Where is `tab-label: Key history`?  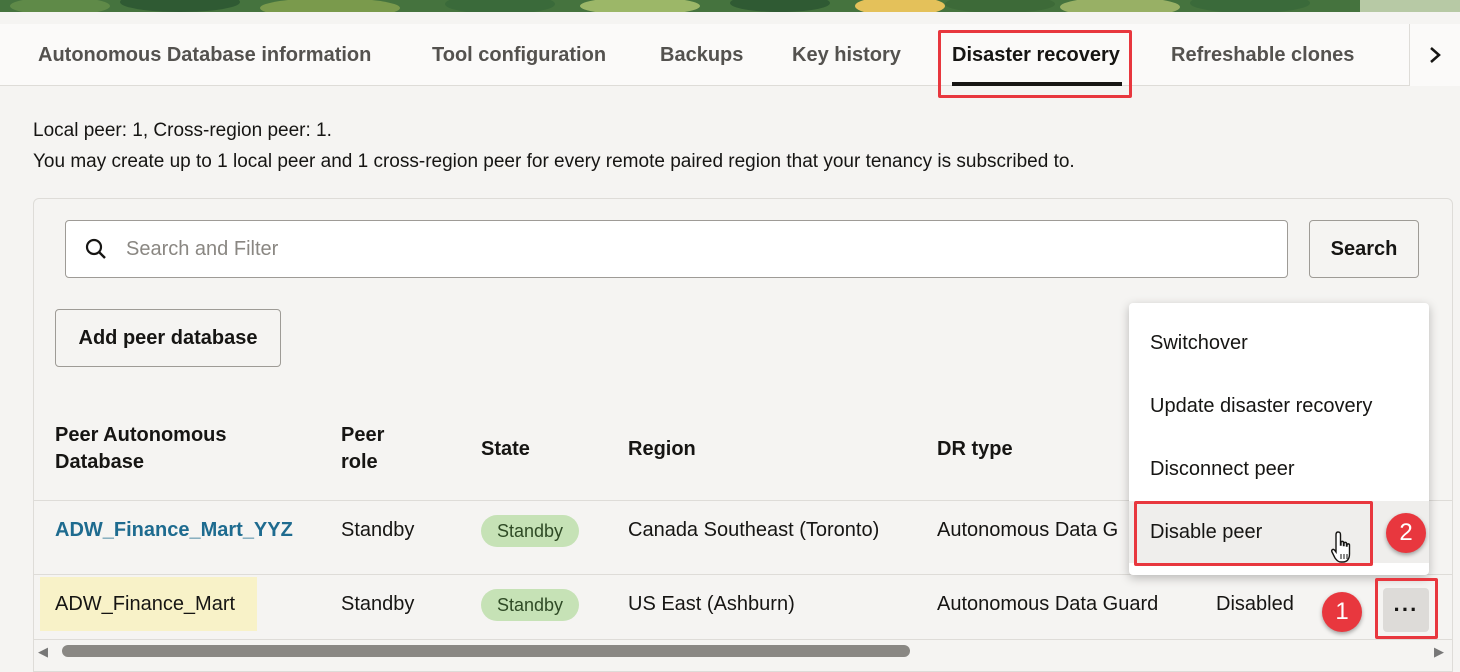
tab-label: Key history is located at coordinates (846, 54).